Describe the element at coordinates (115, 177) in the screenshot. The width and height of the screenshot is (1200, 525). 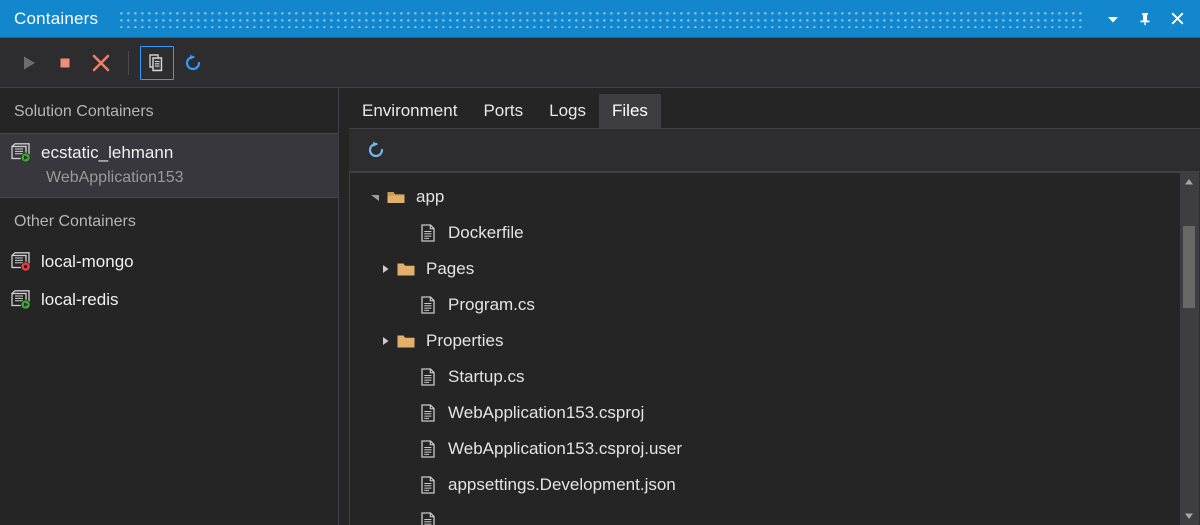
I see `container-subtitle: WebApplication153` at that location.